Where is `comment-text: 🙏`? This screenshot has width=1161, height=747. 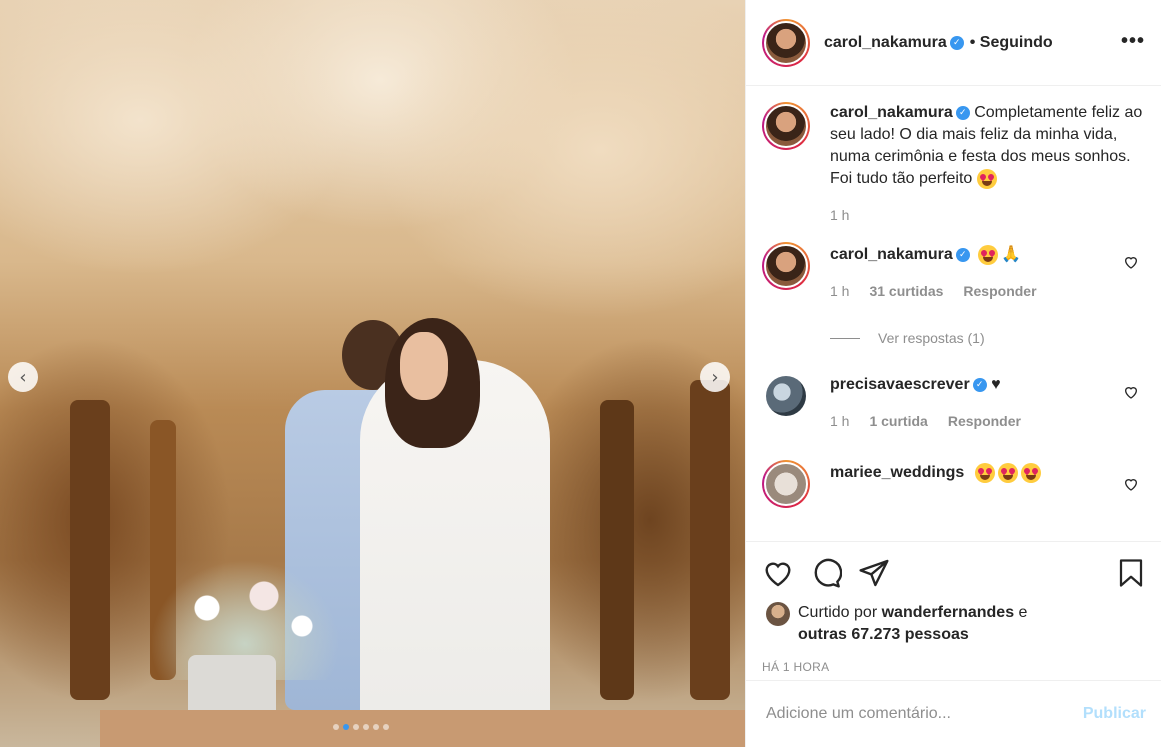 comment-text: 🙏 is located at coordinates (1011, 254).